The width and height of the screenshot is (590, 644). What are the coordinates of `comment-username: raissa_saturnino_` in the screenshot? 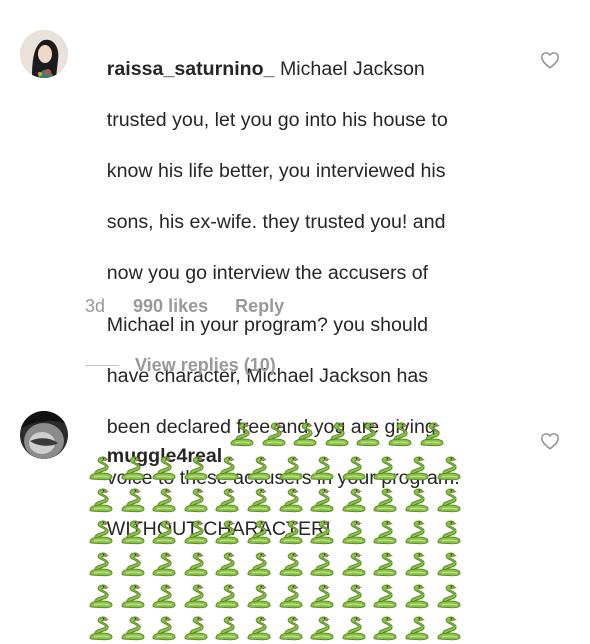 It's located at (191, 69).